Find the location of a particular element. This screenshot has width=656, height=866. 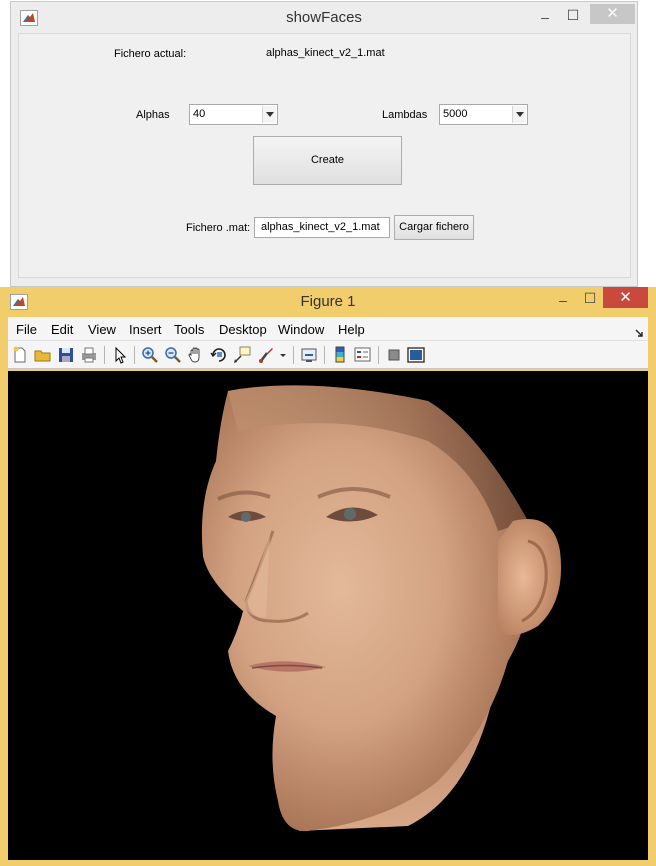

link-plot-icon is located at coordinates (309, 355).